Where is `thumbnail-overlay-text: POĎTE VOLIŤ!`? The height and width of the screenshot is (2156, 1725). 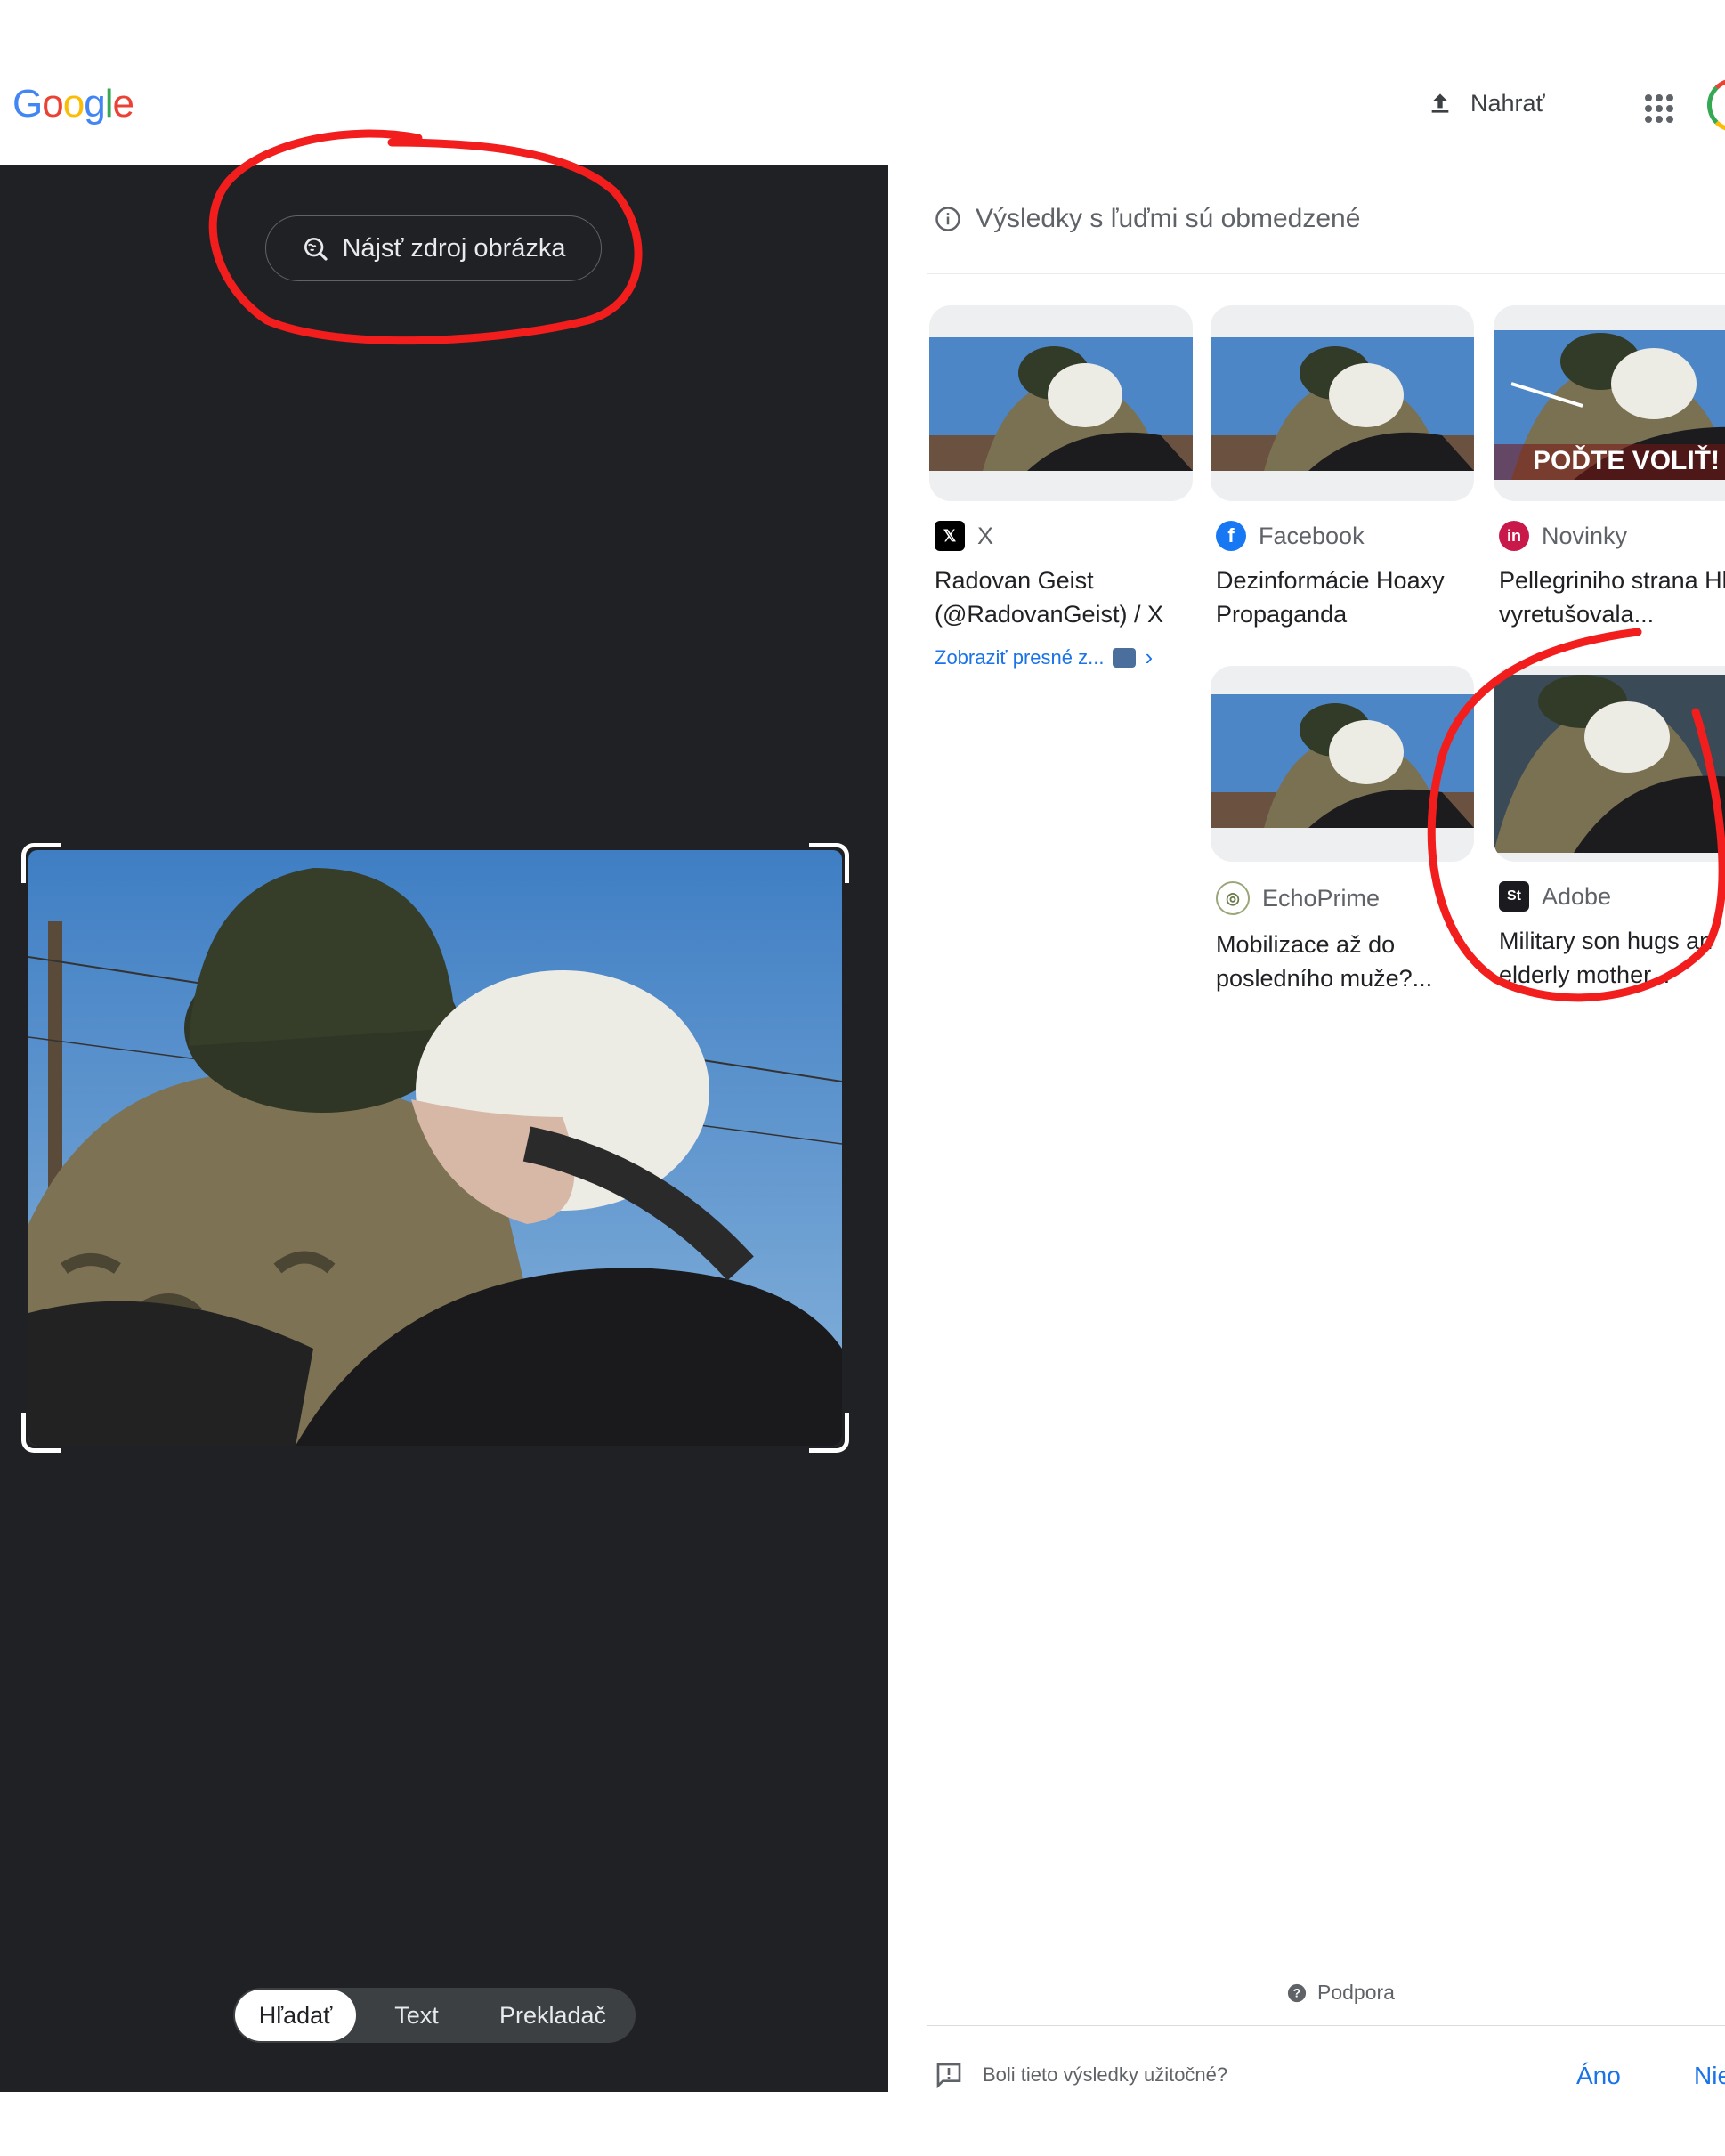 thumbnail-overlay-text: POĎTE VOLIŤ! is located at coordinates (1626, 460).